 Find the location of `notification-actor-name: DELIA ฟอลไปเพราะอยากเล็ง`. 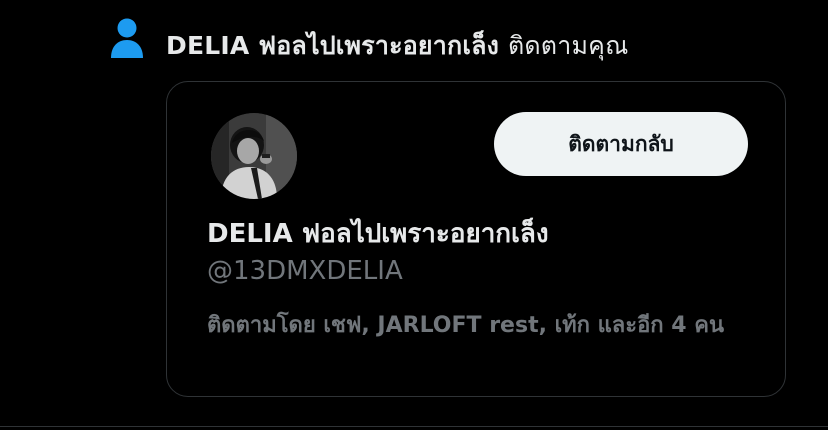

notification-actor-name: DELIA ฟอลไปเพราะอยากเล็ง is located at coordinates (332, 45).